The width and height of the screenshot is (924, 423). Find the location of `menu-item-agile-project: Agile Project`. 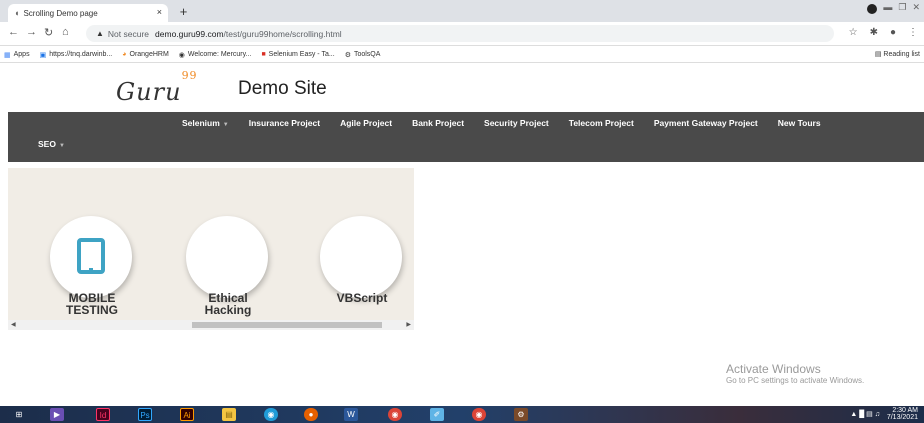

menu-item-agile-project: Agile Project is located at coordinates (366, 123).